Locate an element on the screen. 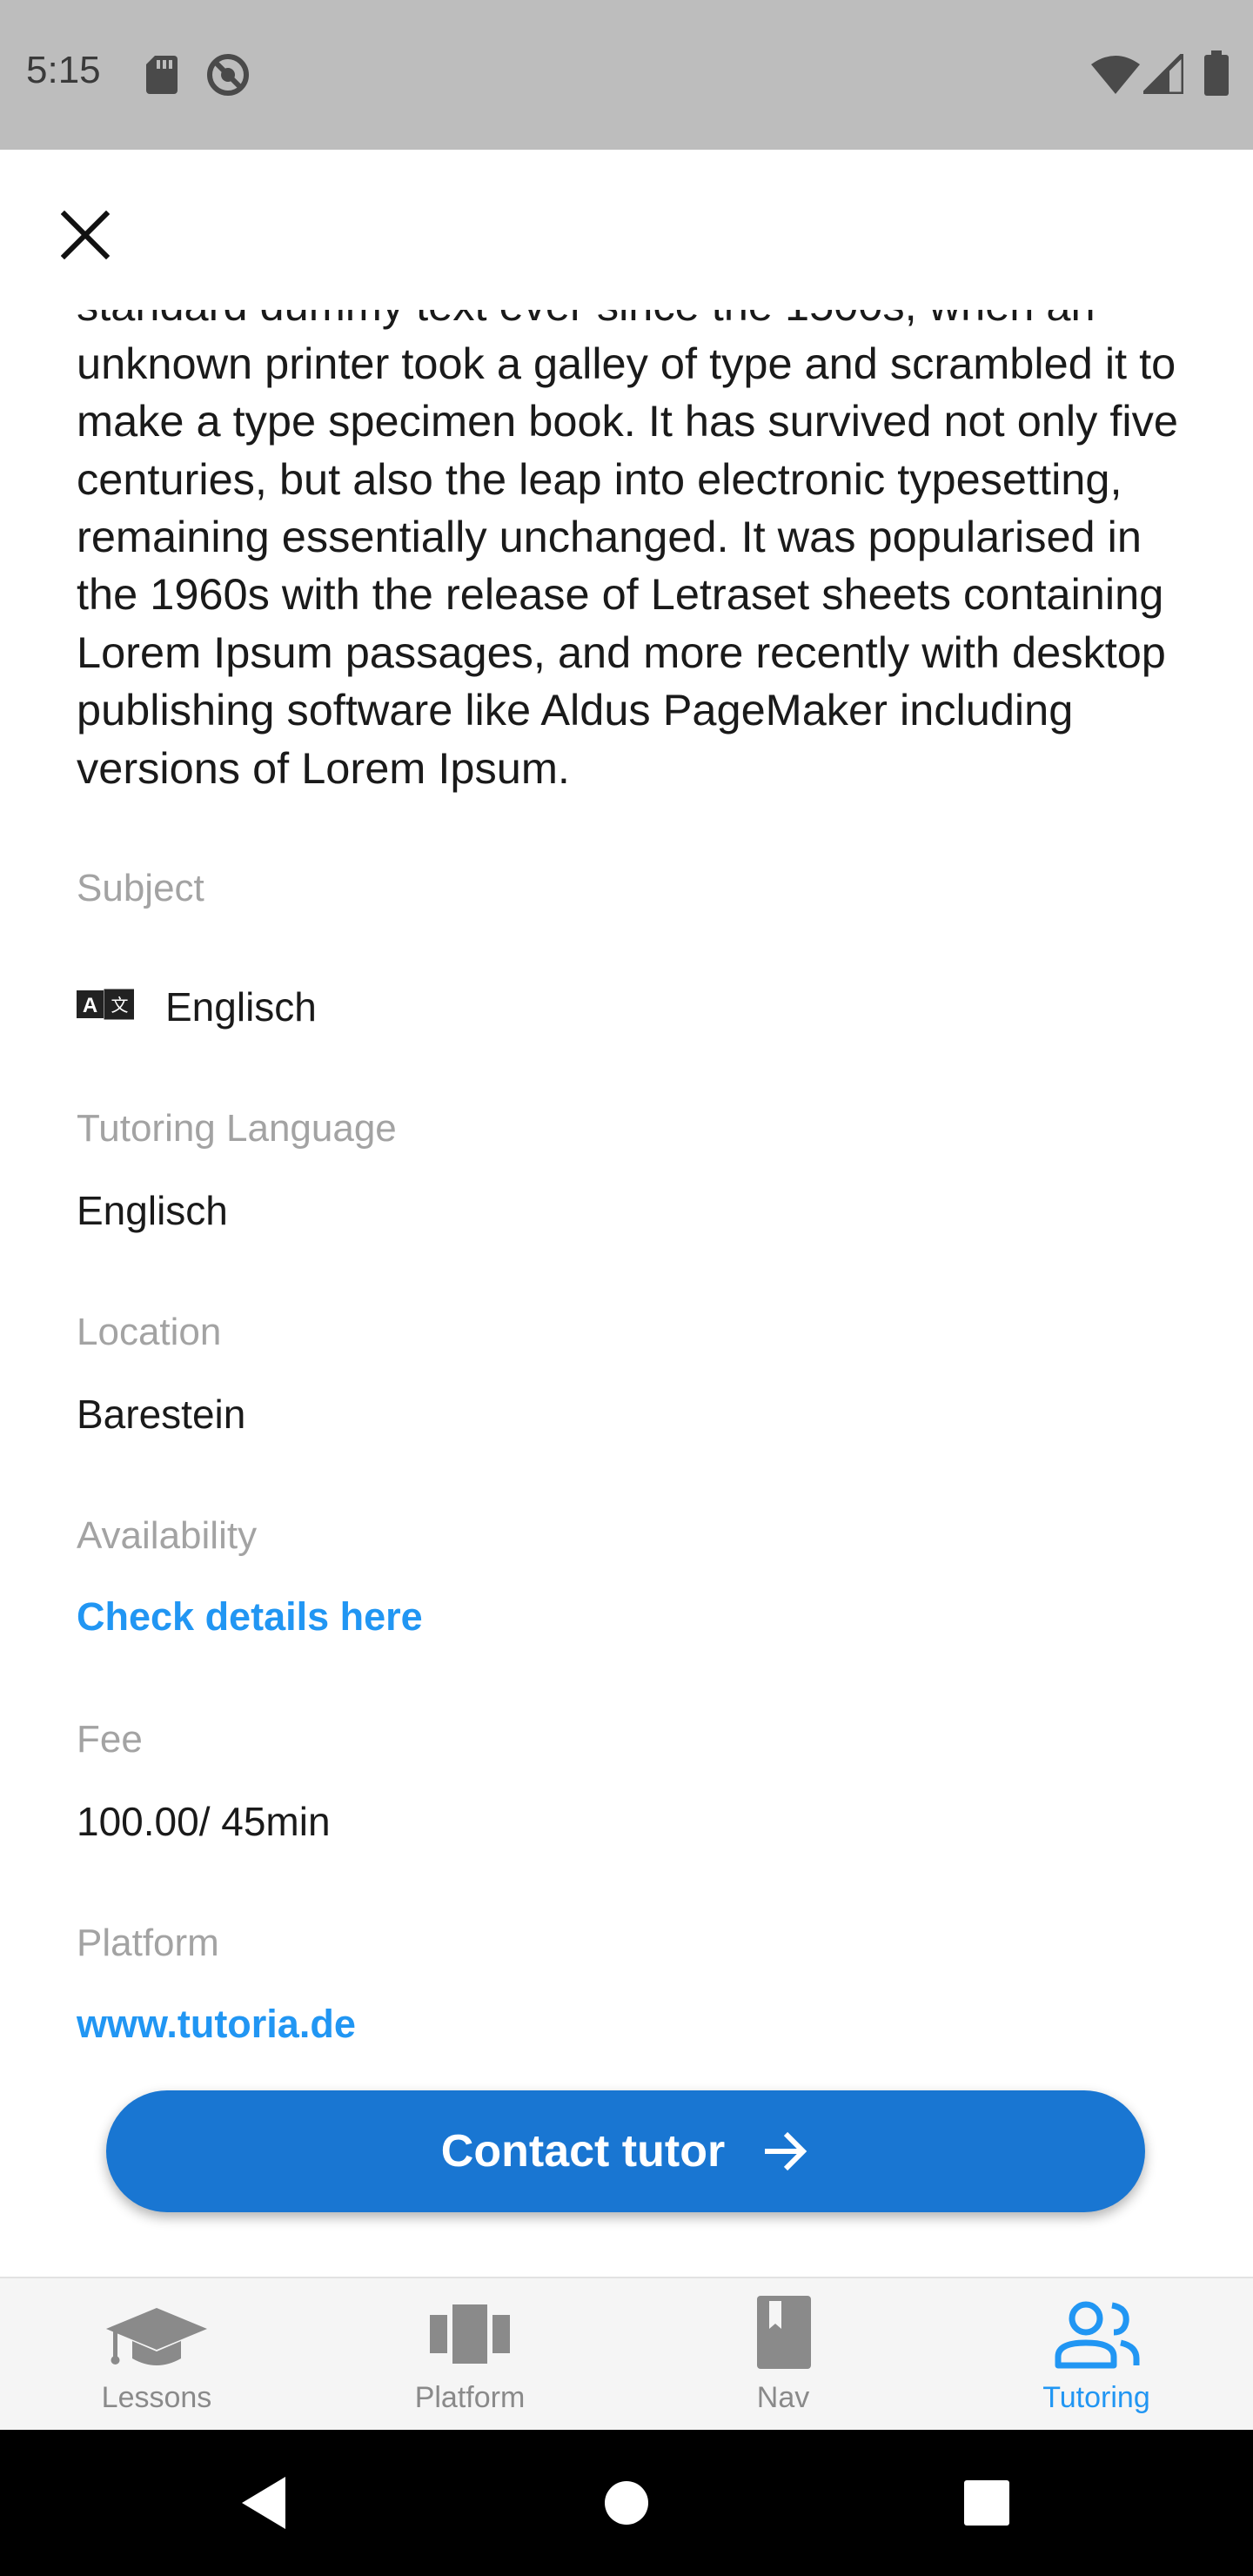 This screenshot has height=2576, width=1253. home-icon is located at coordinates (626, 2503).